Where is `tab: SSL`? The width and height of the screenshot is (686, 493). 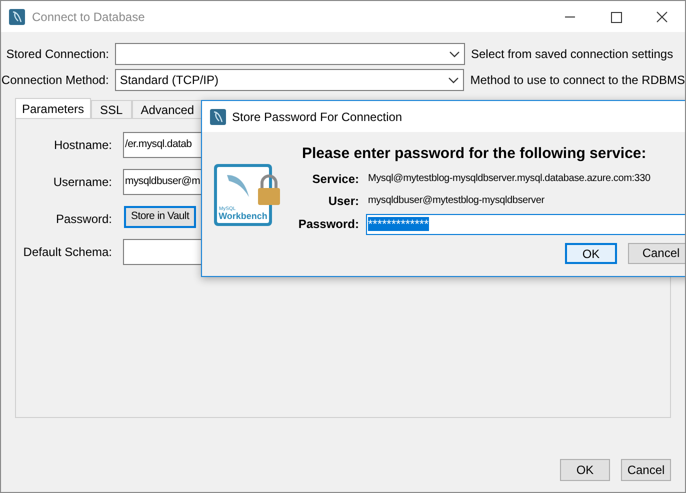 tab: SSL is located at coordinates (111, 109).